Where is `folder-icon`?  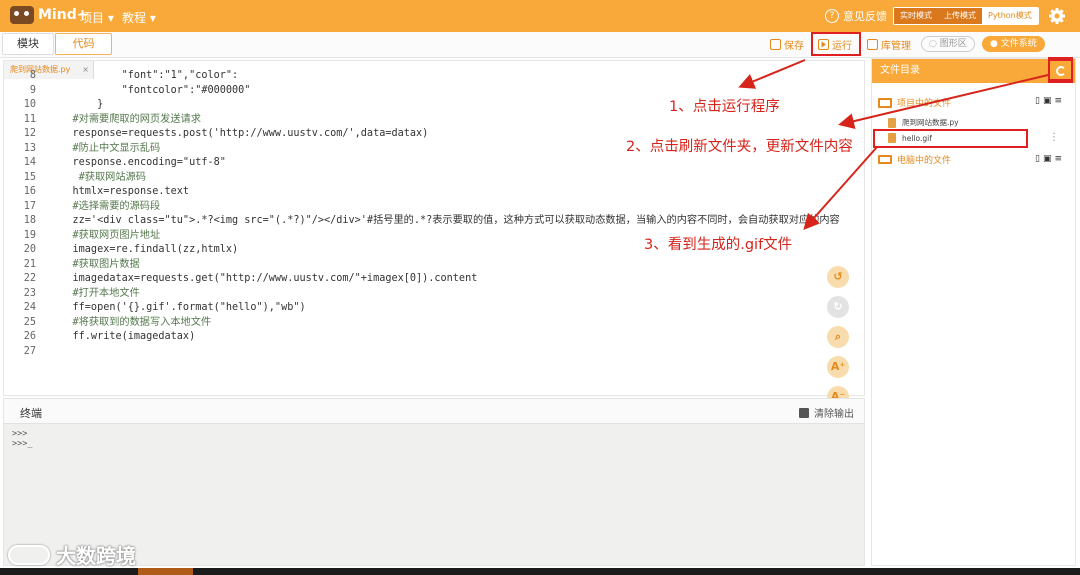 folder-icon is located at coordinates (885, 102).